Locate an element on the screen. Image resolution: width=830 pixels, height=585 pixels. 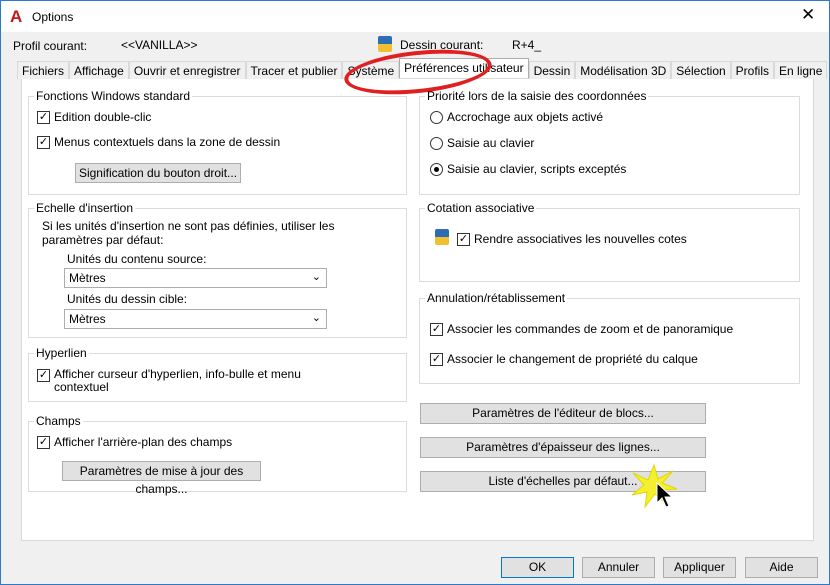
insert-desc-2: paramètres par défaut: is located at coordinates (103, 240).